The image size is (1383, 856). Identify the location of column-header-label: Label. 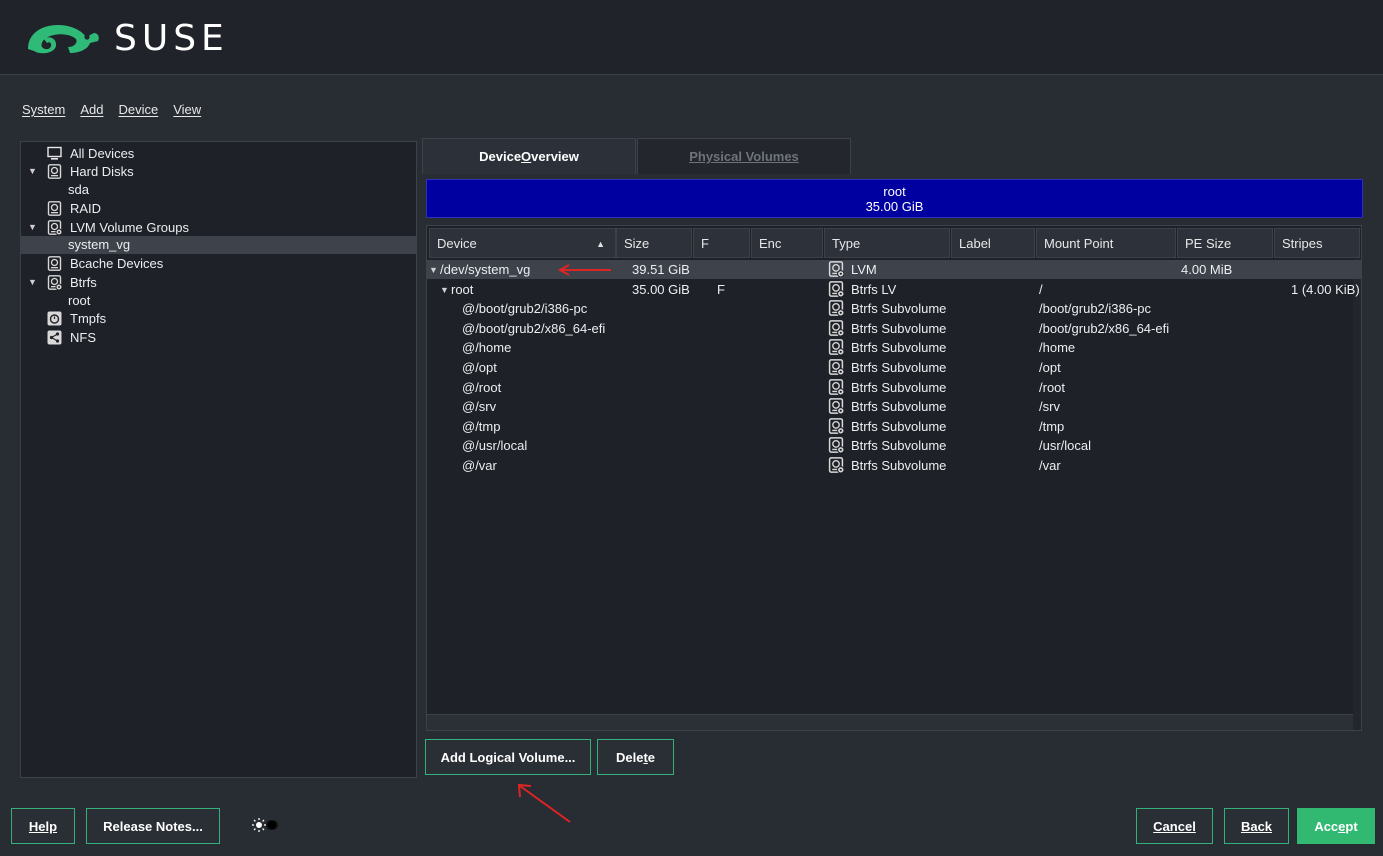
(993, 243).